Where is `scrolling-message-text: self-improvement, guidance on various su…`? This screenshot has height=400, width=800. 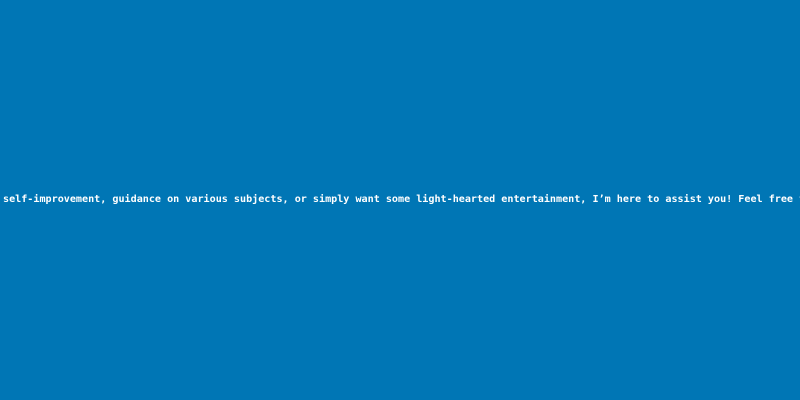
scrolling-message-text: self-improvement, guidance on various su… is located at coordinates (401, 199).